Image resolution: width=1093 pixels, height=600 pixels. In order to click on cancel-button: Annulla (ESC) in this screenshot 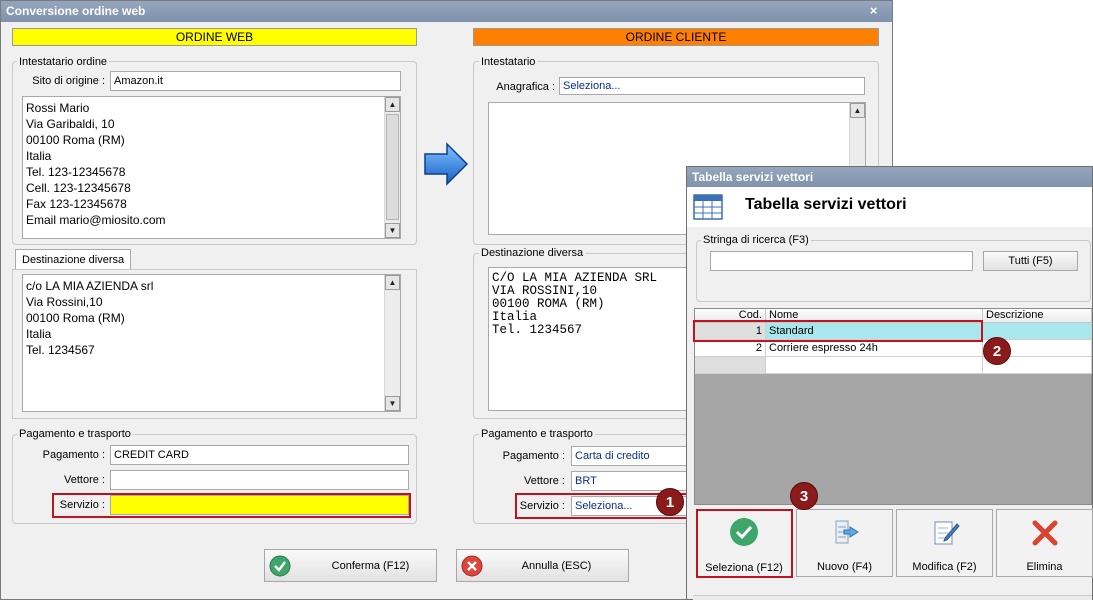, I will do `click(542, 565)`.